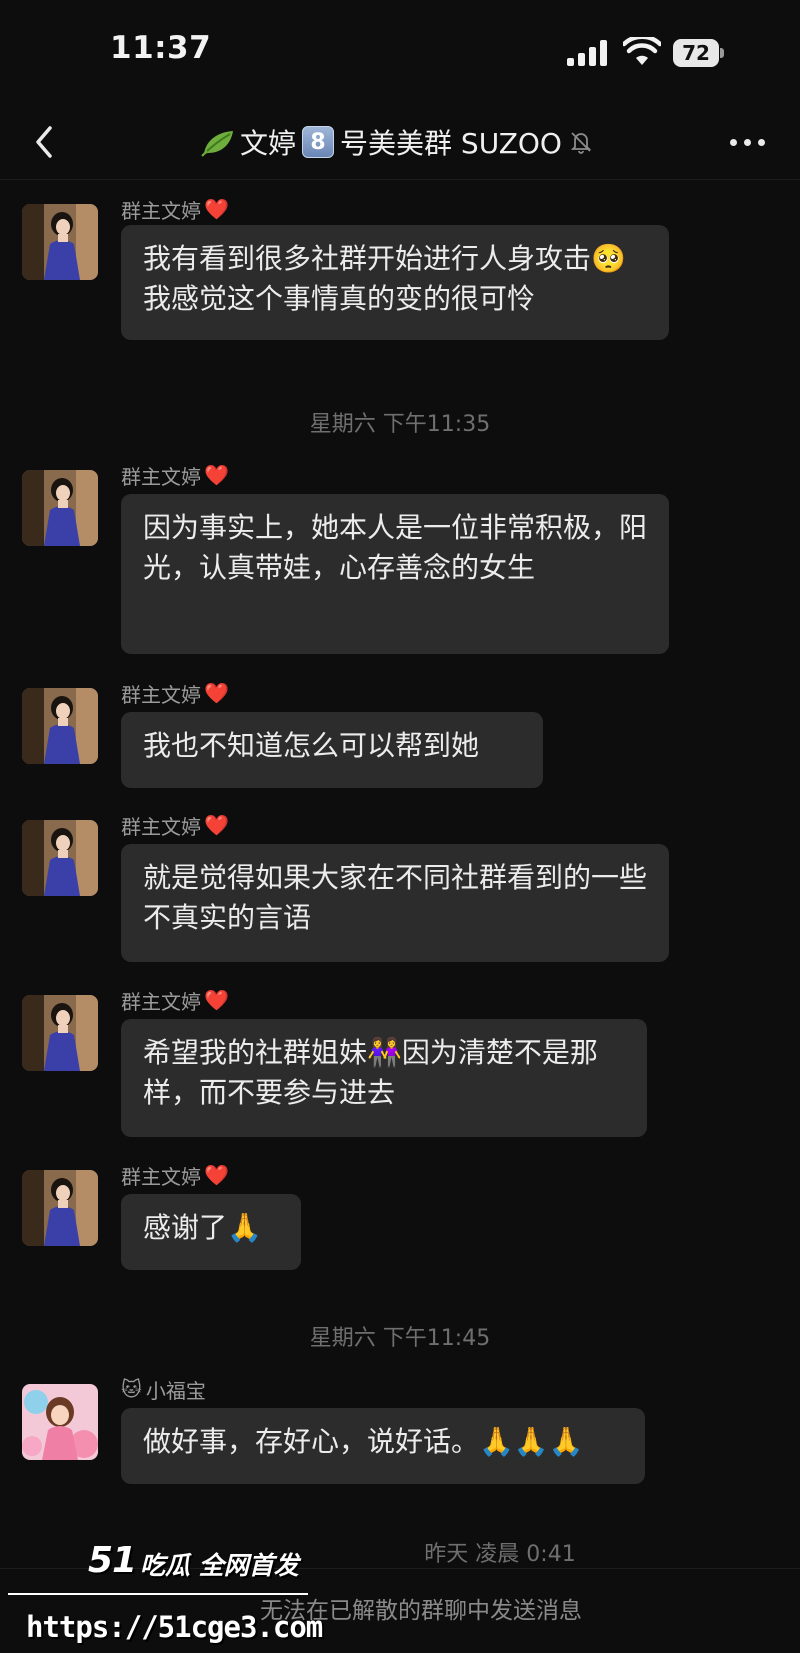  Describe the element at coordinates (211, 1232) in the screenshot. I see `message-bubble: 感谢了🙏` at that location.